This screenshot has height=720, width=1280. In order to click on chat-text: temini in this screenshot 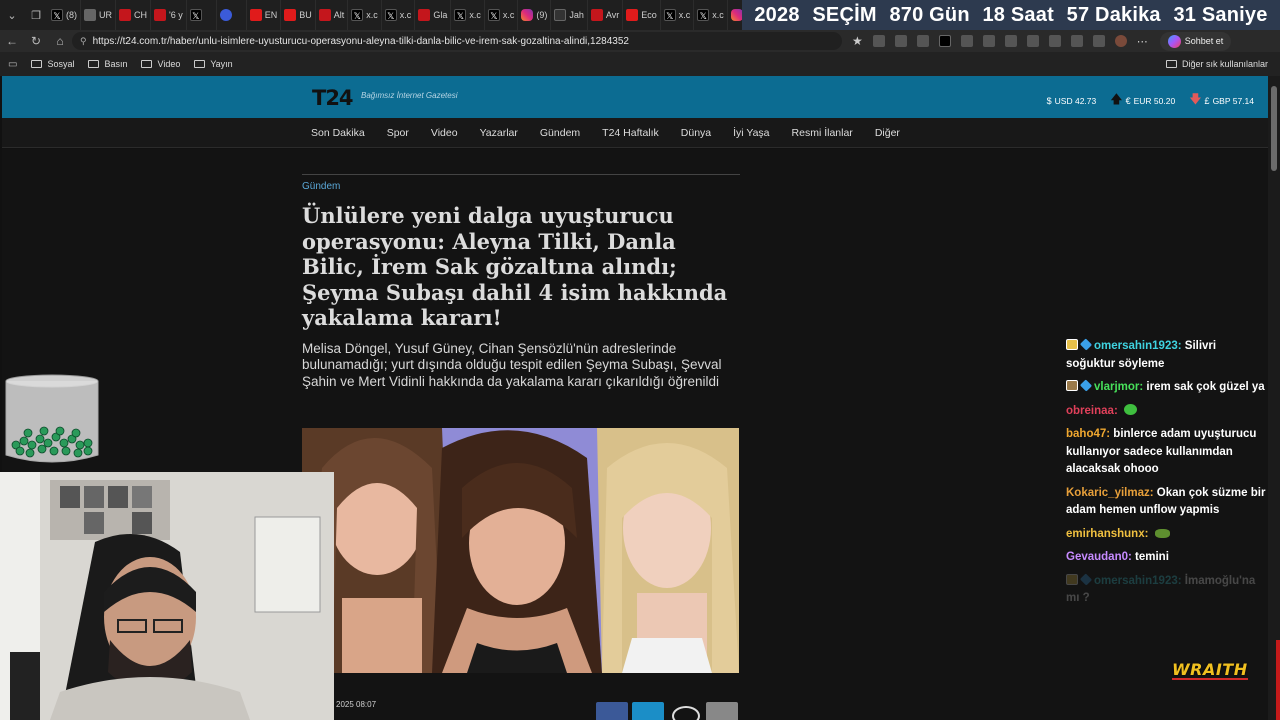, I will do `click(1152, 557)`.